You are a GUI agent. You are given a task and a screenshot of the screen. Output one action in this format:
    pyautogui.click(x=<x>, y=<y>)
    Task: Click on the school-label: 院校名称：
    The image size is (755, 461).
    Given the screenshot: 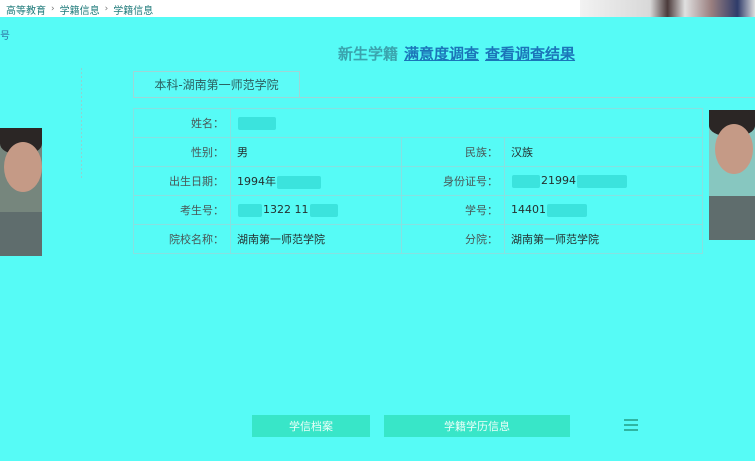 What is the action you would take?
    pyautogui.click(x=182, y=239)
    